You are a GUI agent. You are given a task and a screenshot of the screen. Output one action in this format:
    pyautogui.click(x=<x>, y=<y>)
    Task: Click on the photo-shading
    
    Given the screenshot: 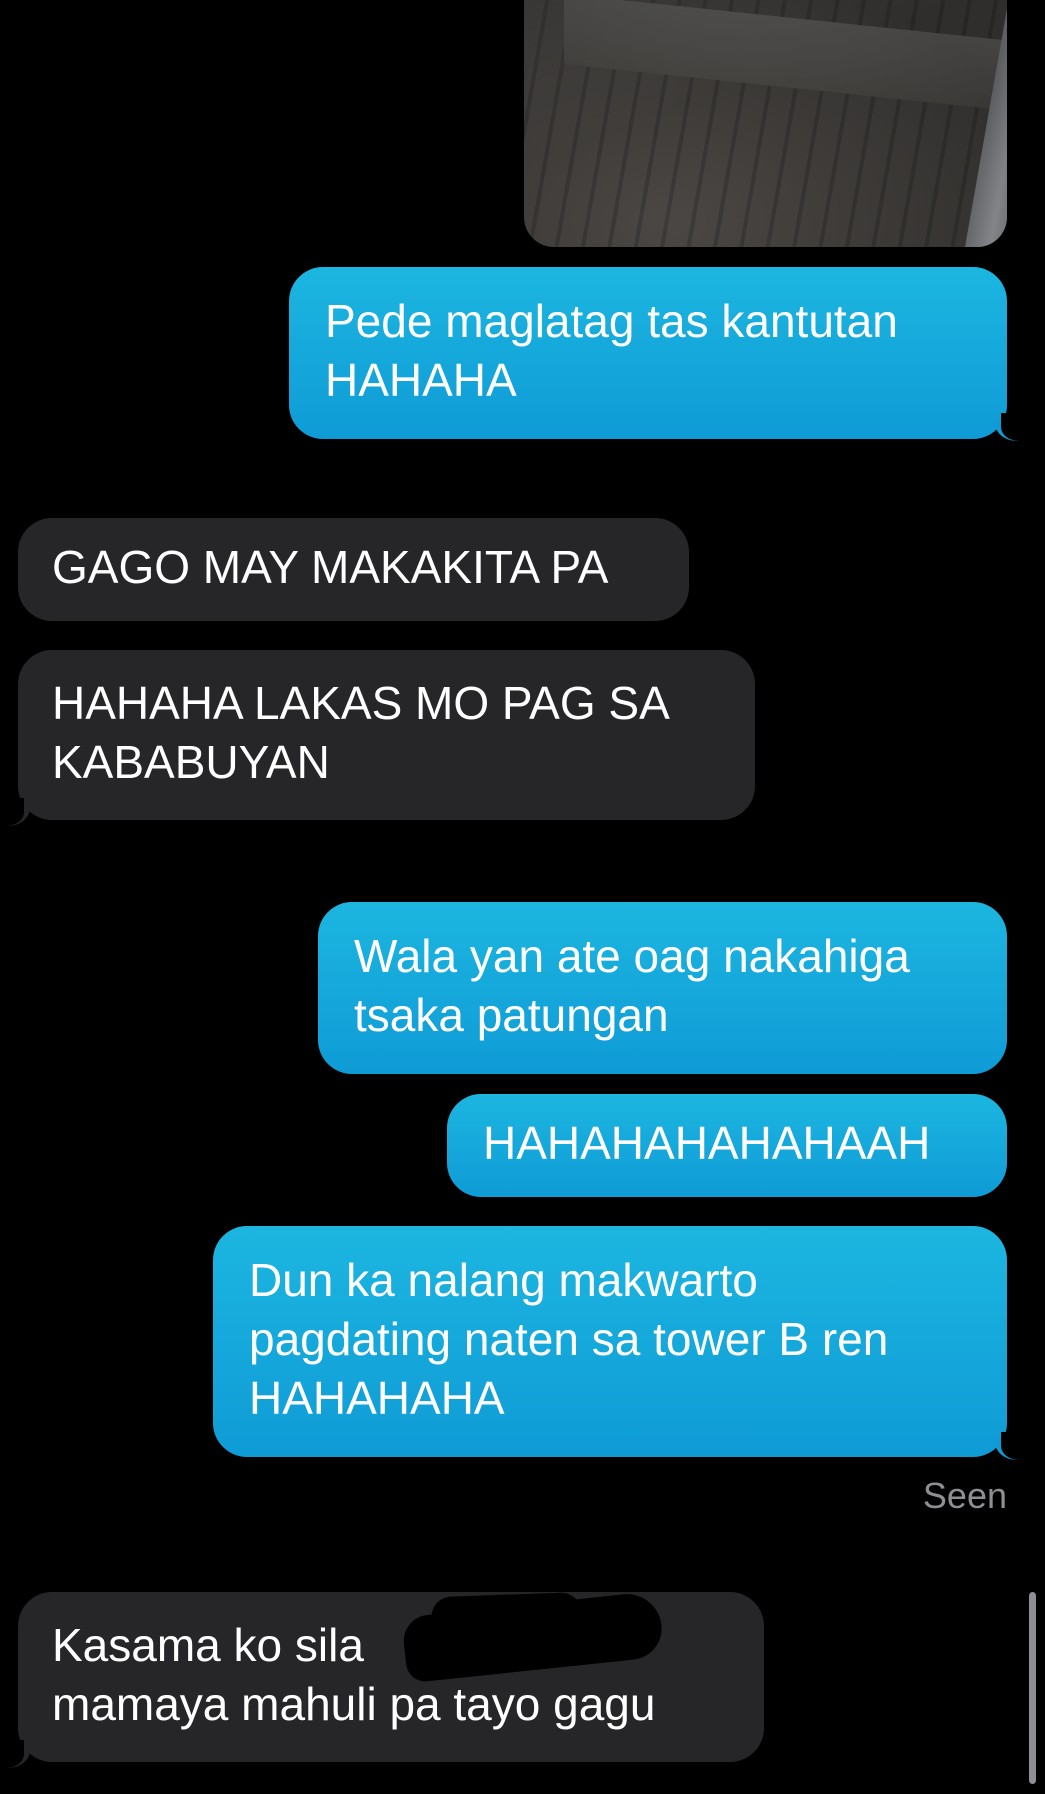 What is the action you would take?
    pyautogui.click(x=765, y=123)
    